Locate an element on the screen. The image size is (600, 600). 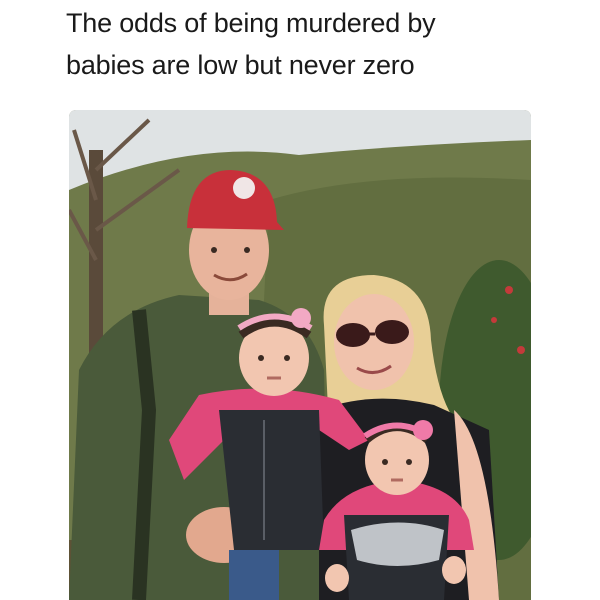
baby-left-carrier is located at coordinates (271, 480).